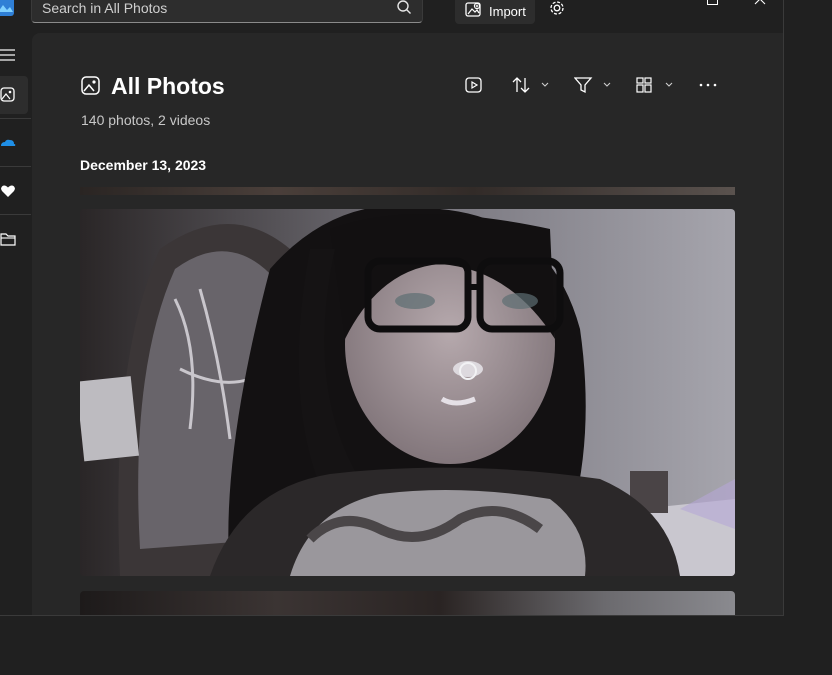 Image resolution: width=832 pixels, height=675 pixels. I want to click on filter-icon, so click(592, 85).